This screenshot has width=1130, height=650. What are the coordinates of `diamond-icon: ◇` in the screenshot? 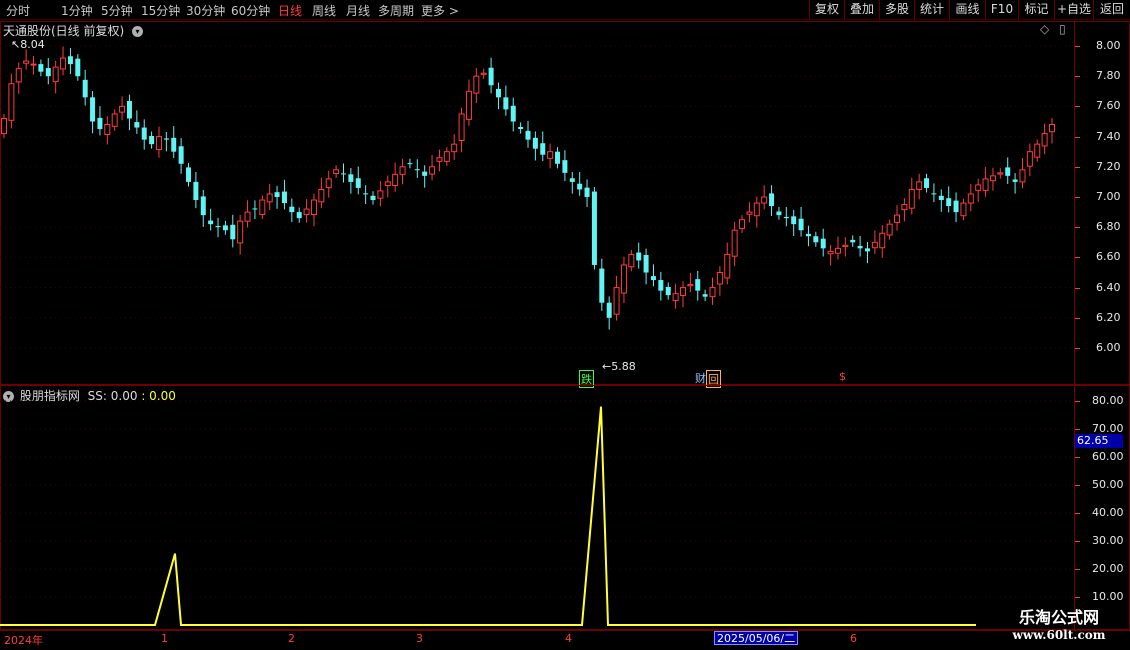 It's located at (1044, 29).